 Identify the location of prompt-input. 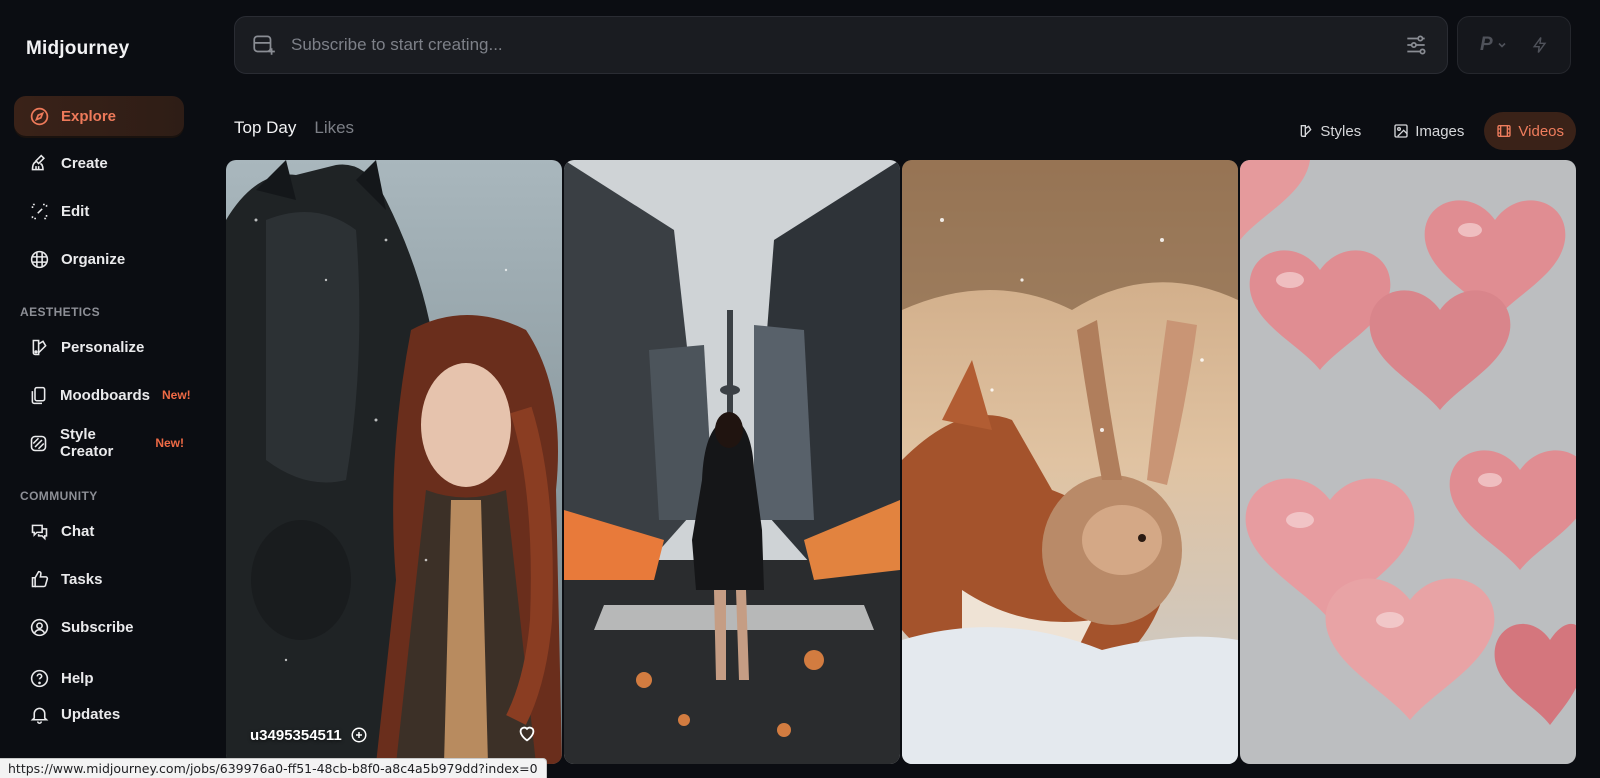
(847, 45).